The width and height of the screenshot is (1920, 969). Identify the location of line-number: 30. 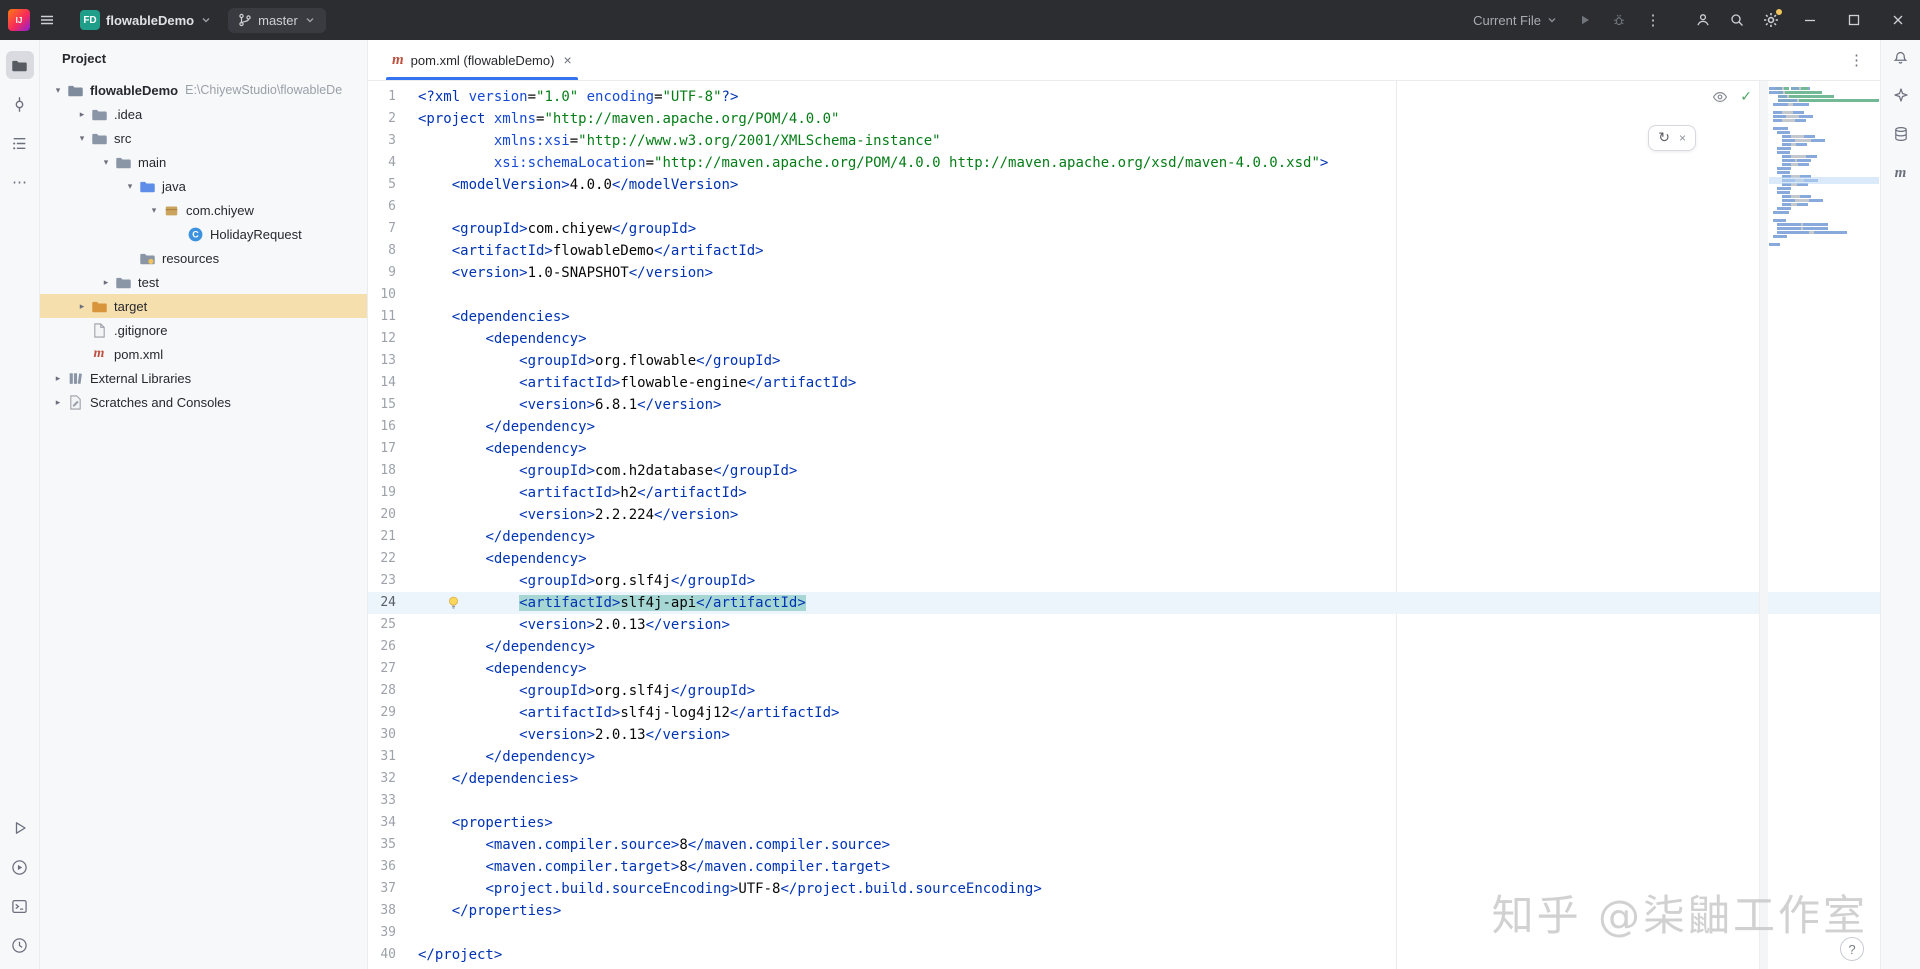
(393, 735).